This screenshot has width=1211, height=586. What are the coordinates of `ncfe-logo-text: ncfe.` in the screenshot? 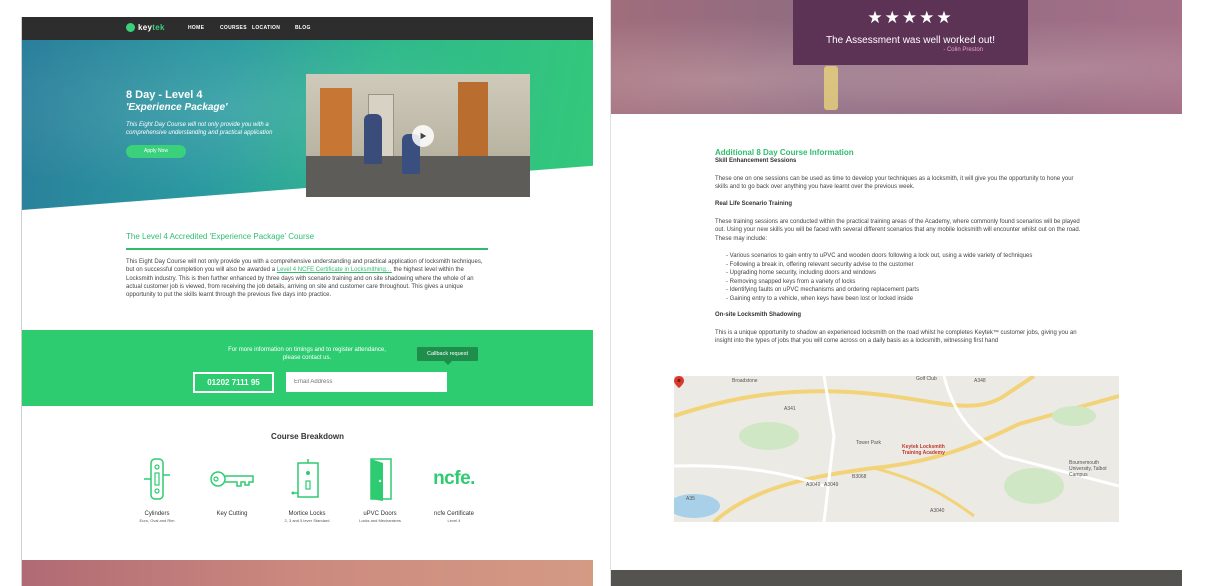 It's located at (454, 478).